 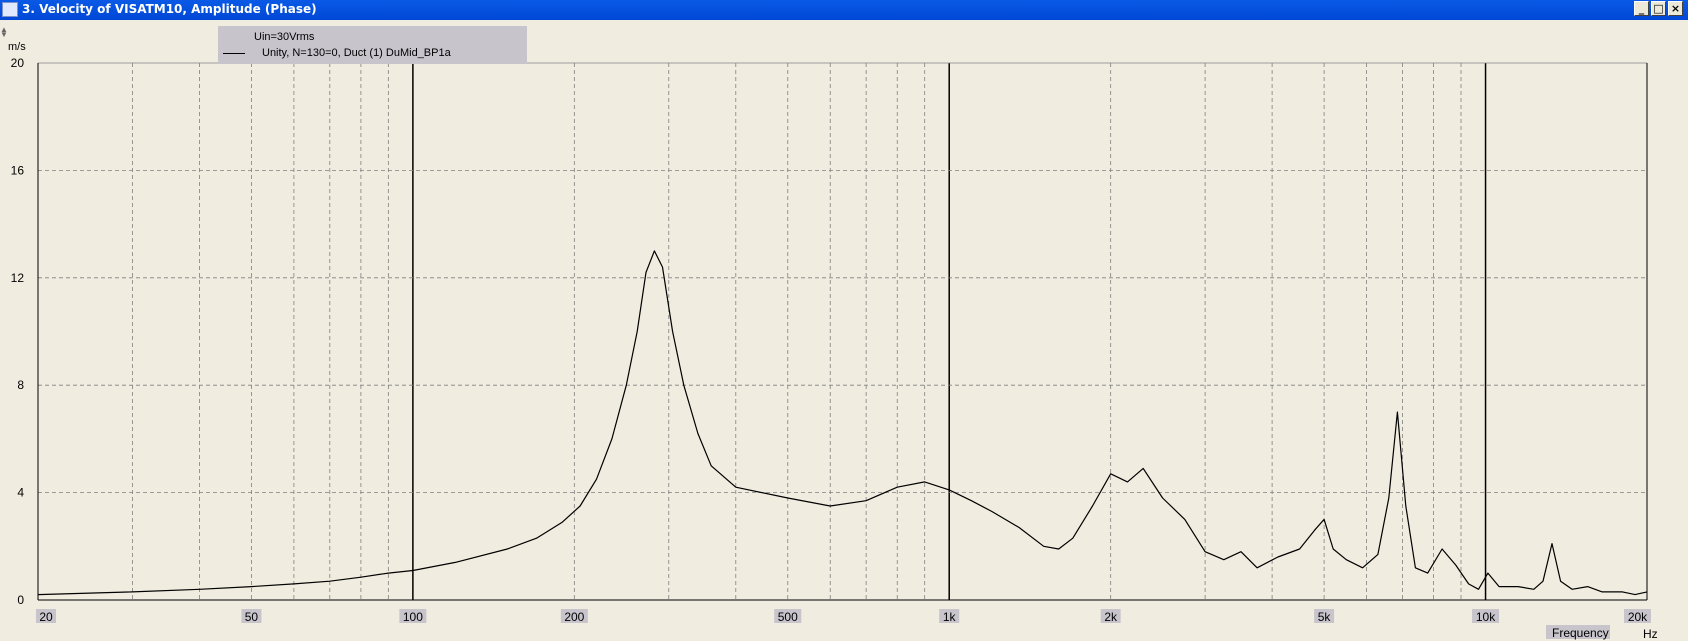 I want to click on x-tick-label: 100, so click(x=413, y=617).